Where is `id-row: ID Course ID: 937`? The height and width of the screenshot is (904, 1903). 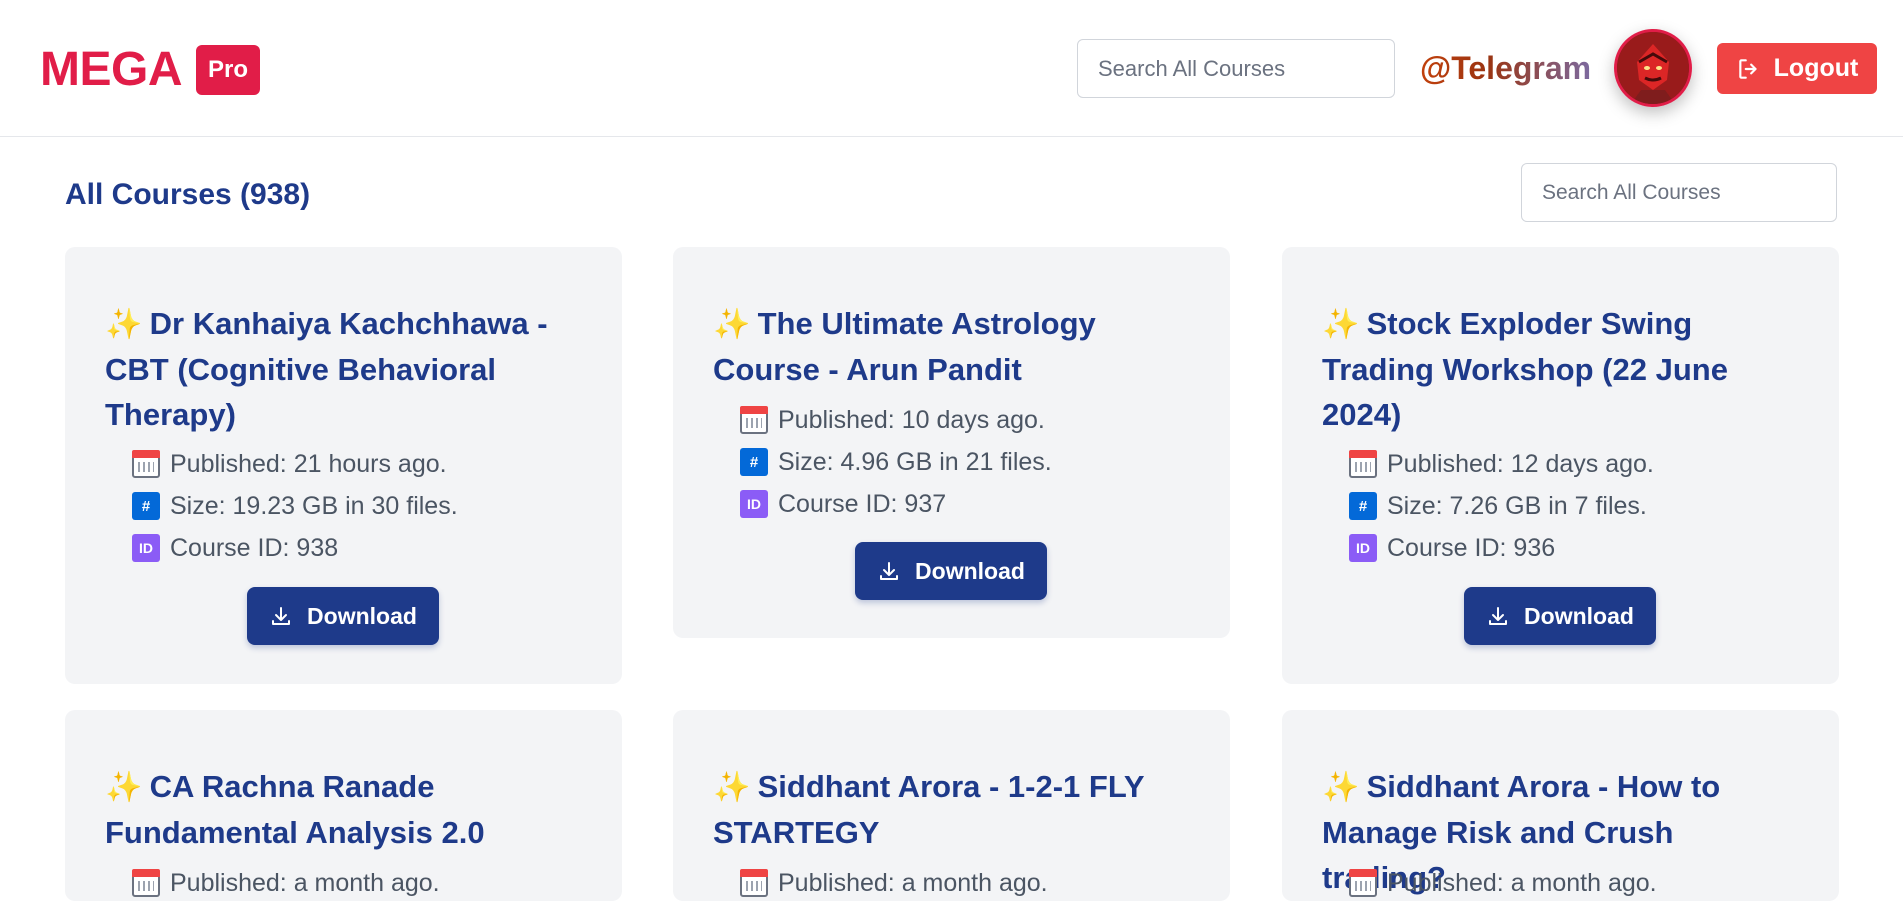 id-row: ID Course ID: 937 is located at coordinates (896, 504).